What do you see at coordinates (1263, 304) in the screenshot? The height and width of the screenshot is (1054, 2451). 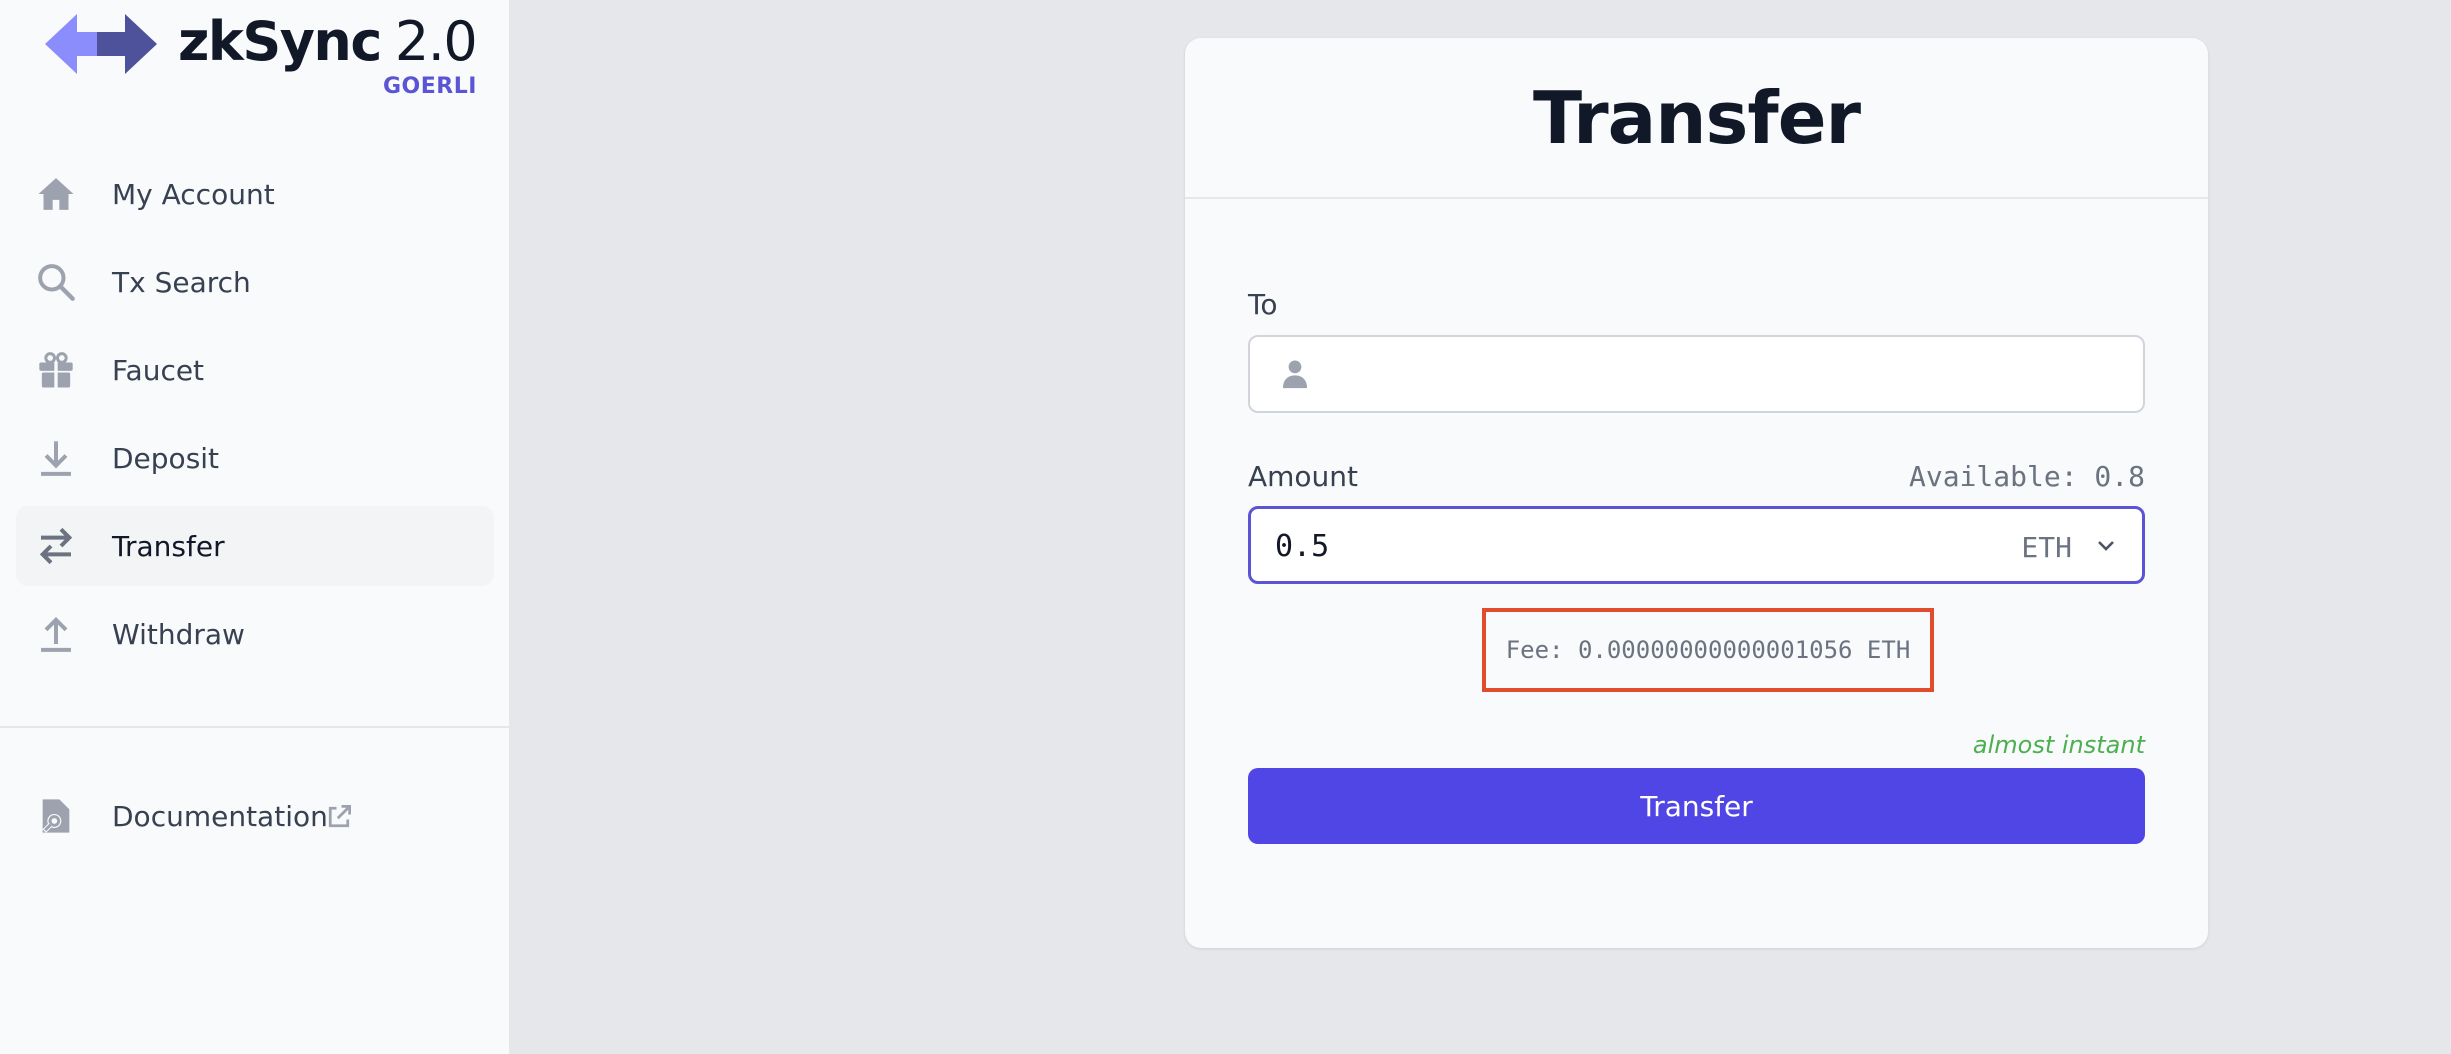 I see `to-label: To` at bounding box center [1263, 304].